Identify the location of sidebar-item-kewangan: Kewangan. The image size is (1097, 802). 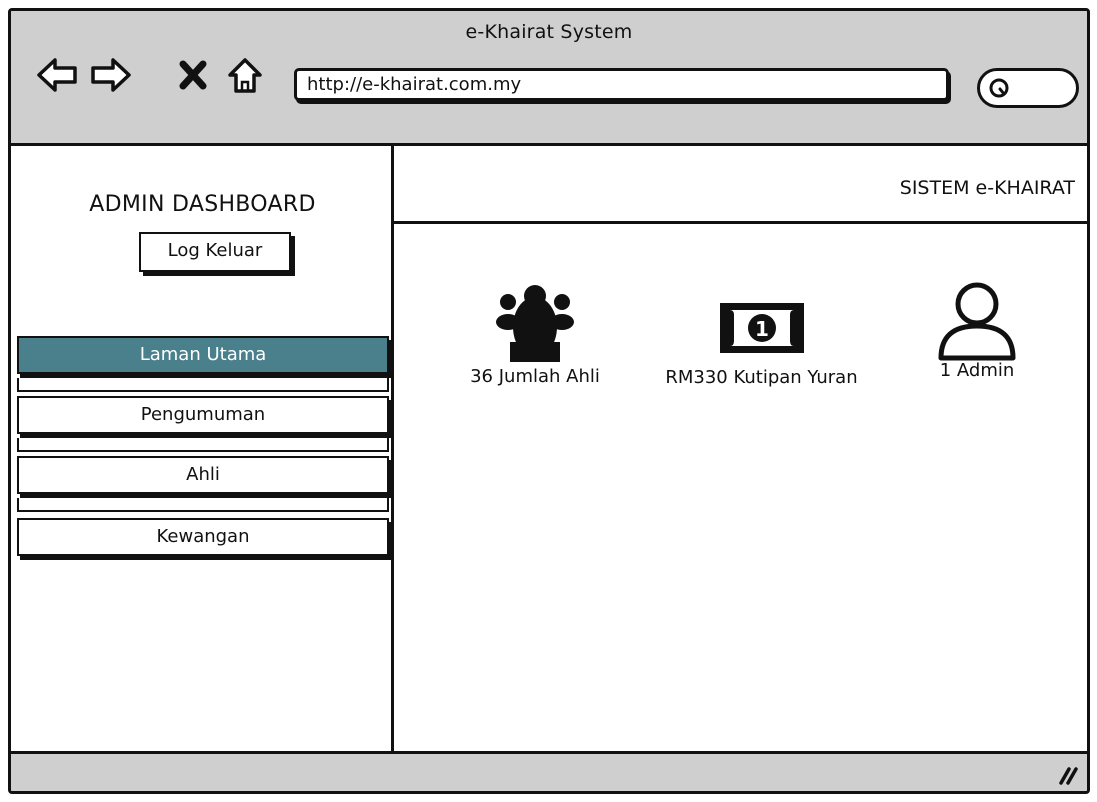
(203, 537).